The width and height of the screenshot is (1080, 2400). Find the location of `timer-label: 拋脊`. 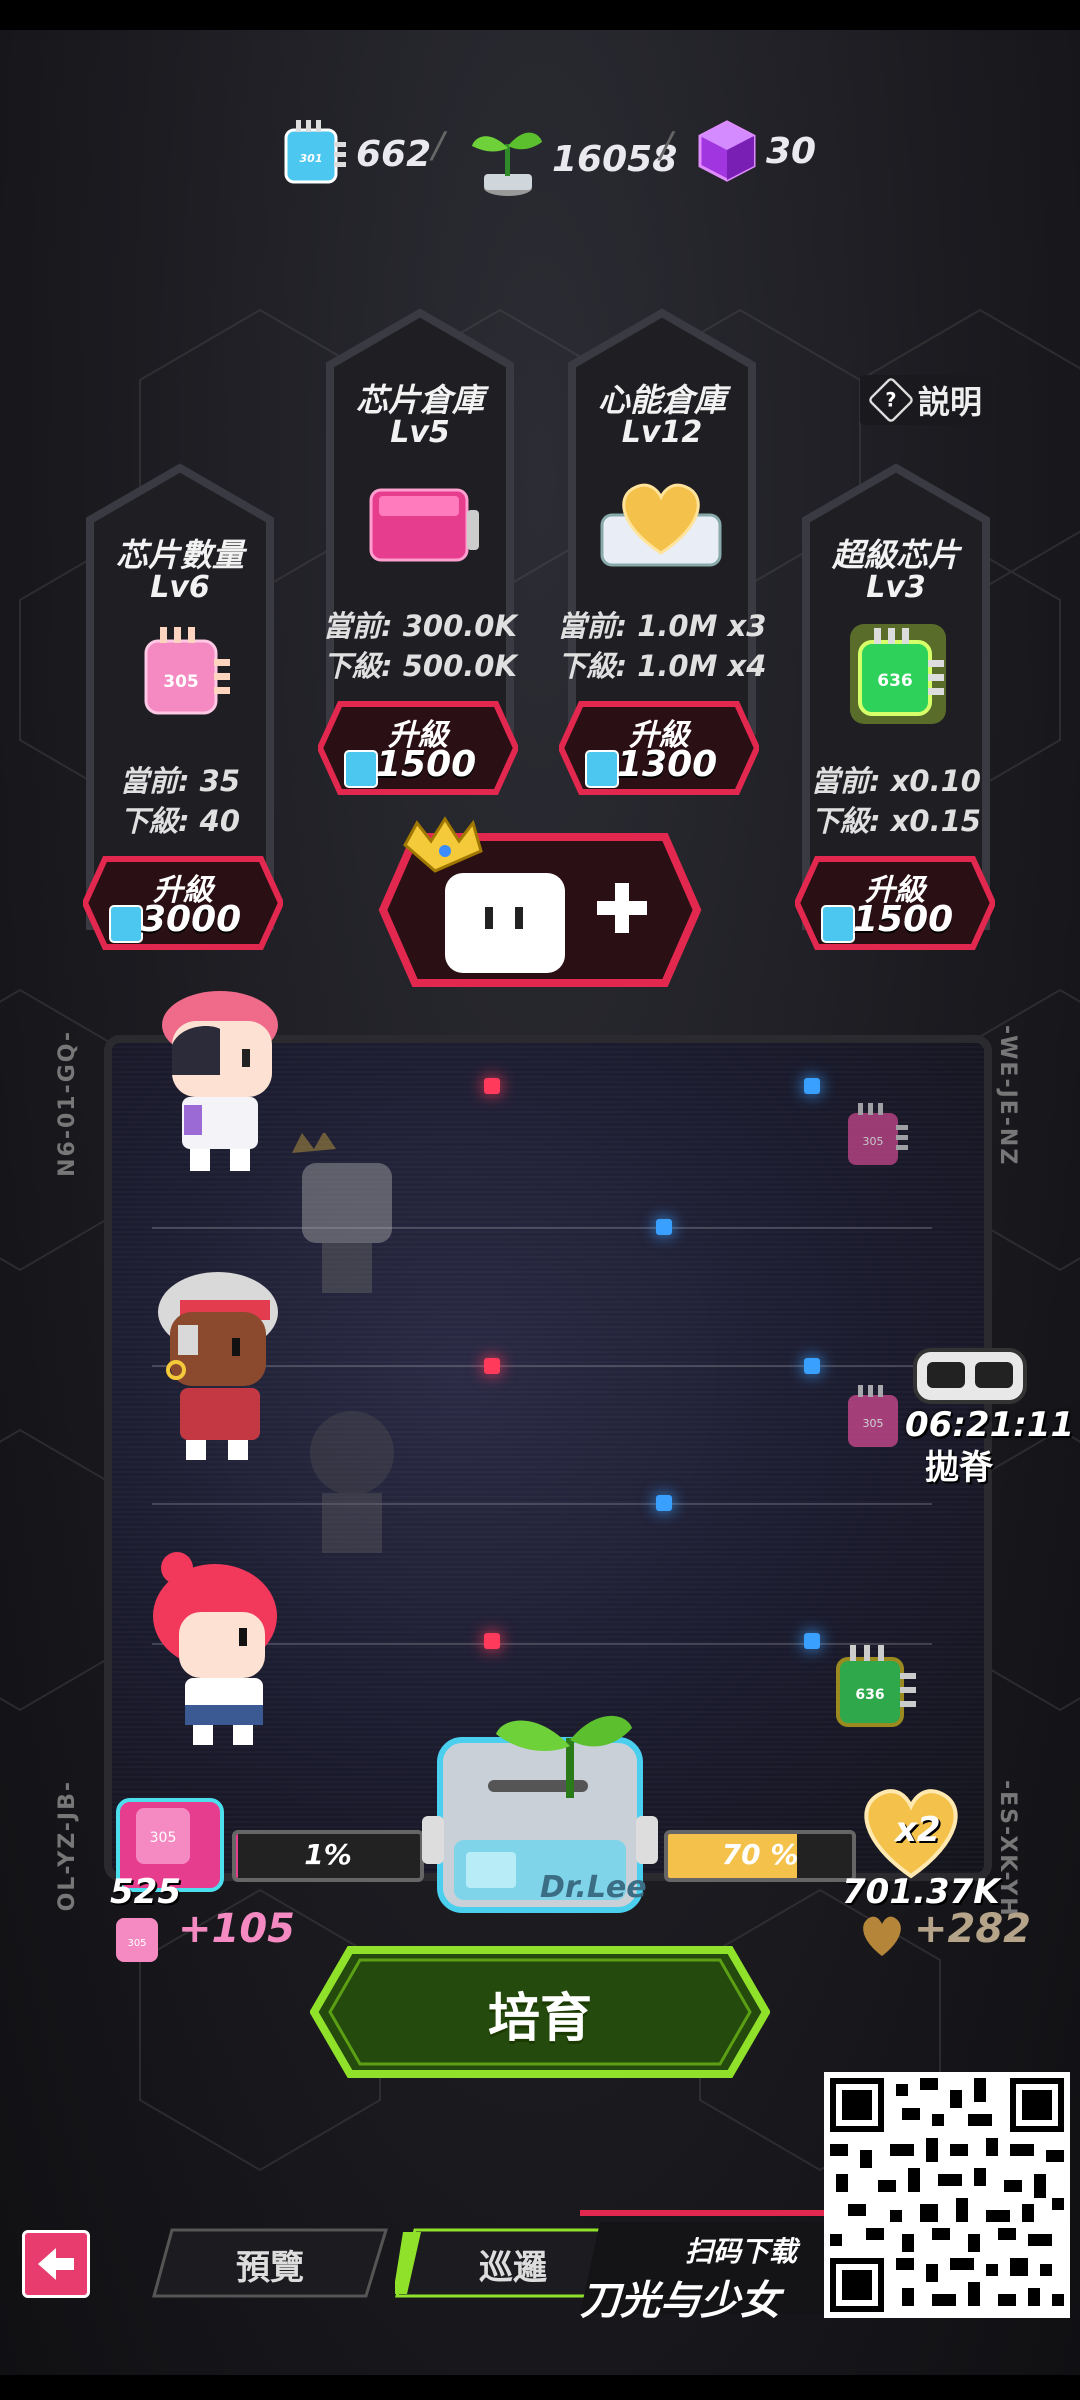

timer-label: 拋脊 is located at coordinates (959, 1468).